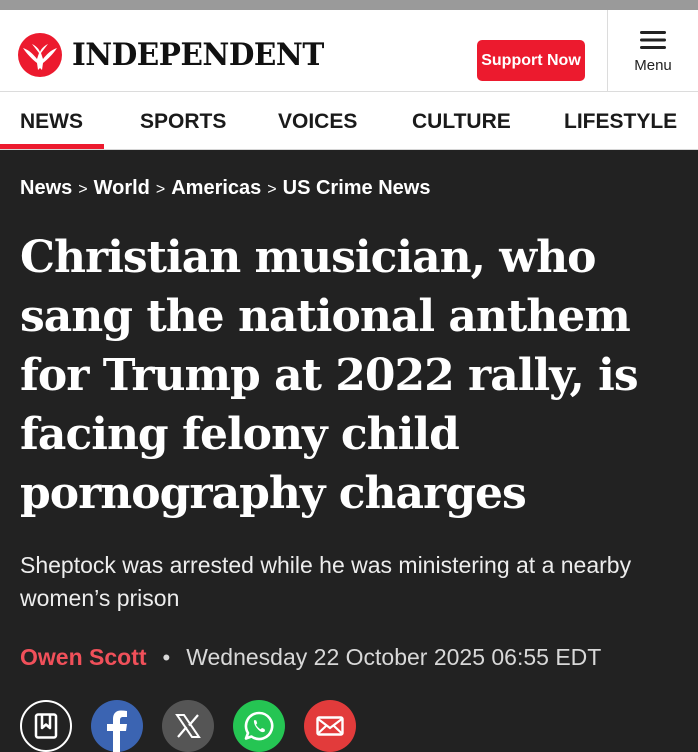 The height and width of the screenshot is (752, 698). Describe the element at coordinates (83, 657) in the screenshot. I see `author-link: Owen Scott` at that location.